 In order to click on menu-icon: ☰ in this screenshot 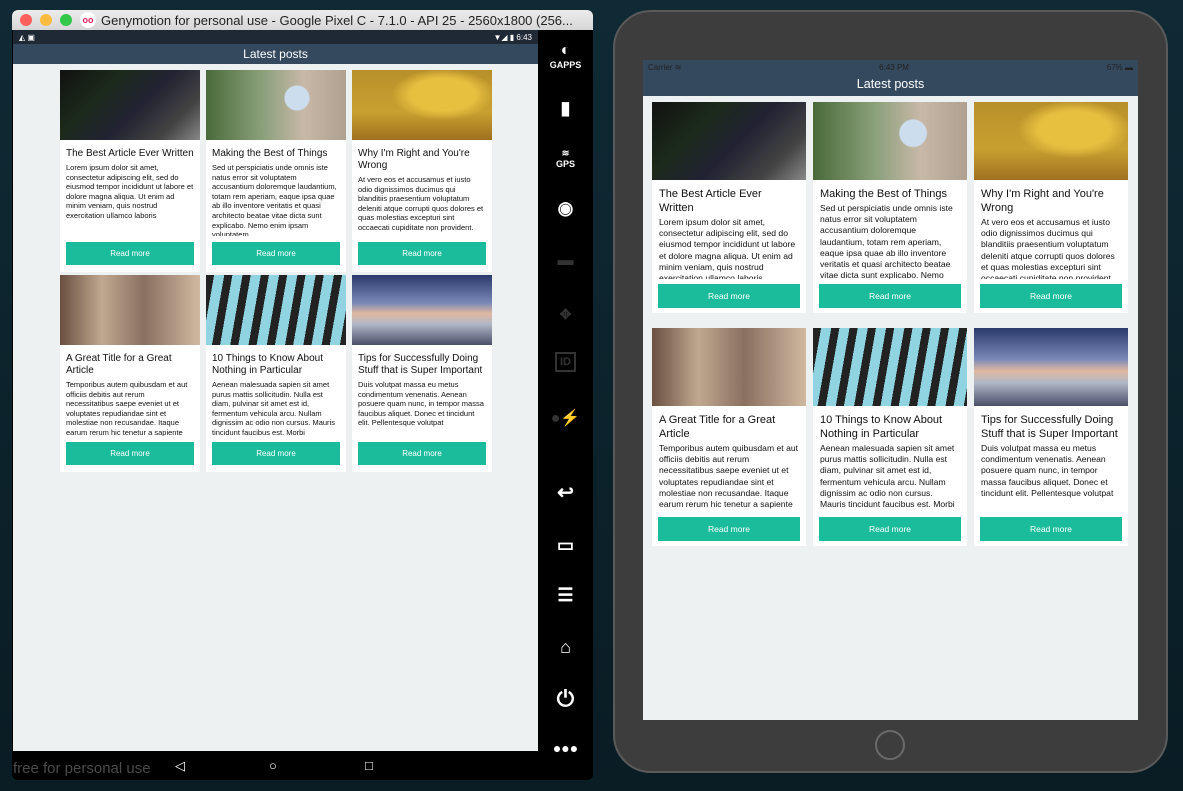, I will do `click(565, 595)`.